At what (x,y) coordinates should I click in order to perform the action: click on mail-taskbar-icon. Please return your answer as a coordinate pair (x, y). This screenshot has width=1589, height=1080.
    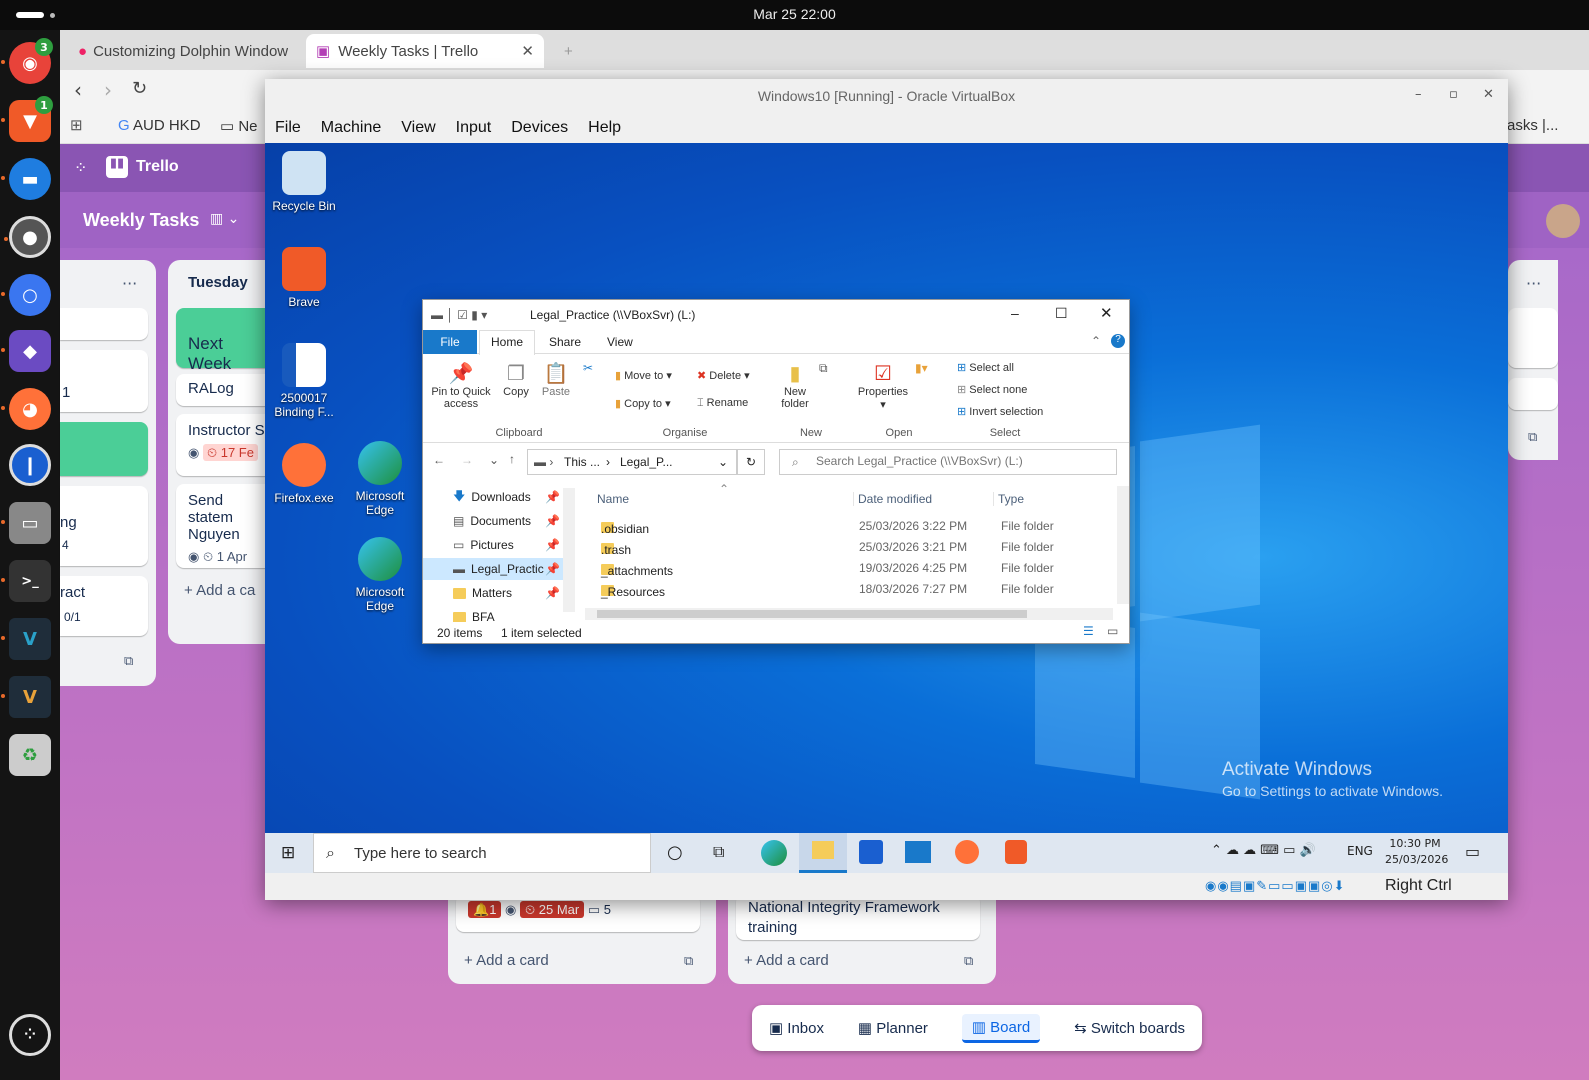
    Looking at the image, I should click on (918, 852).